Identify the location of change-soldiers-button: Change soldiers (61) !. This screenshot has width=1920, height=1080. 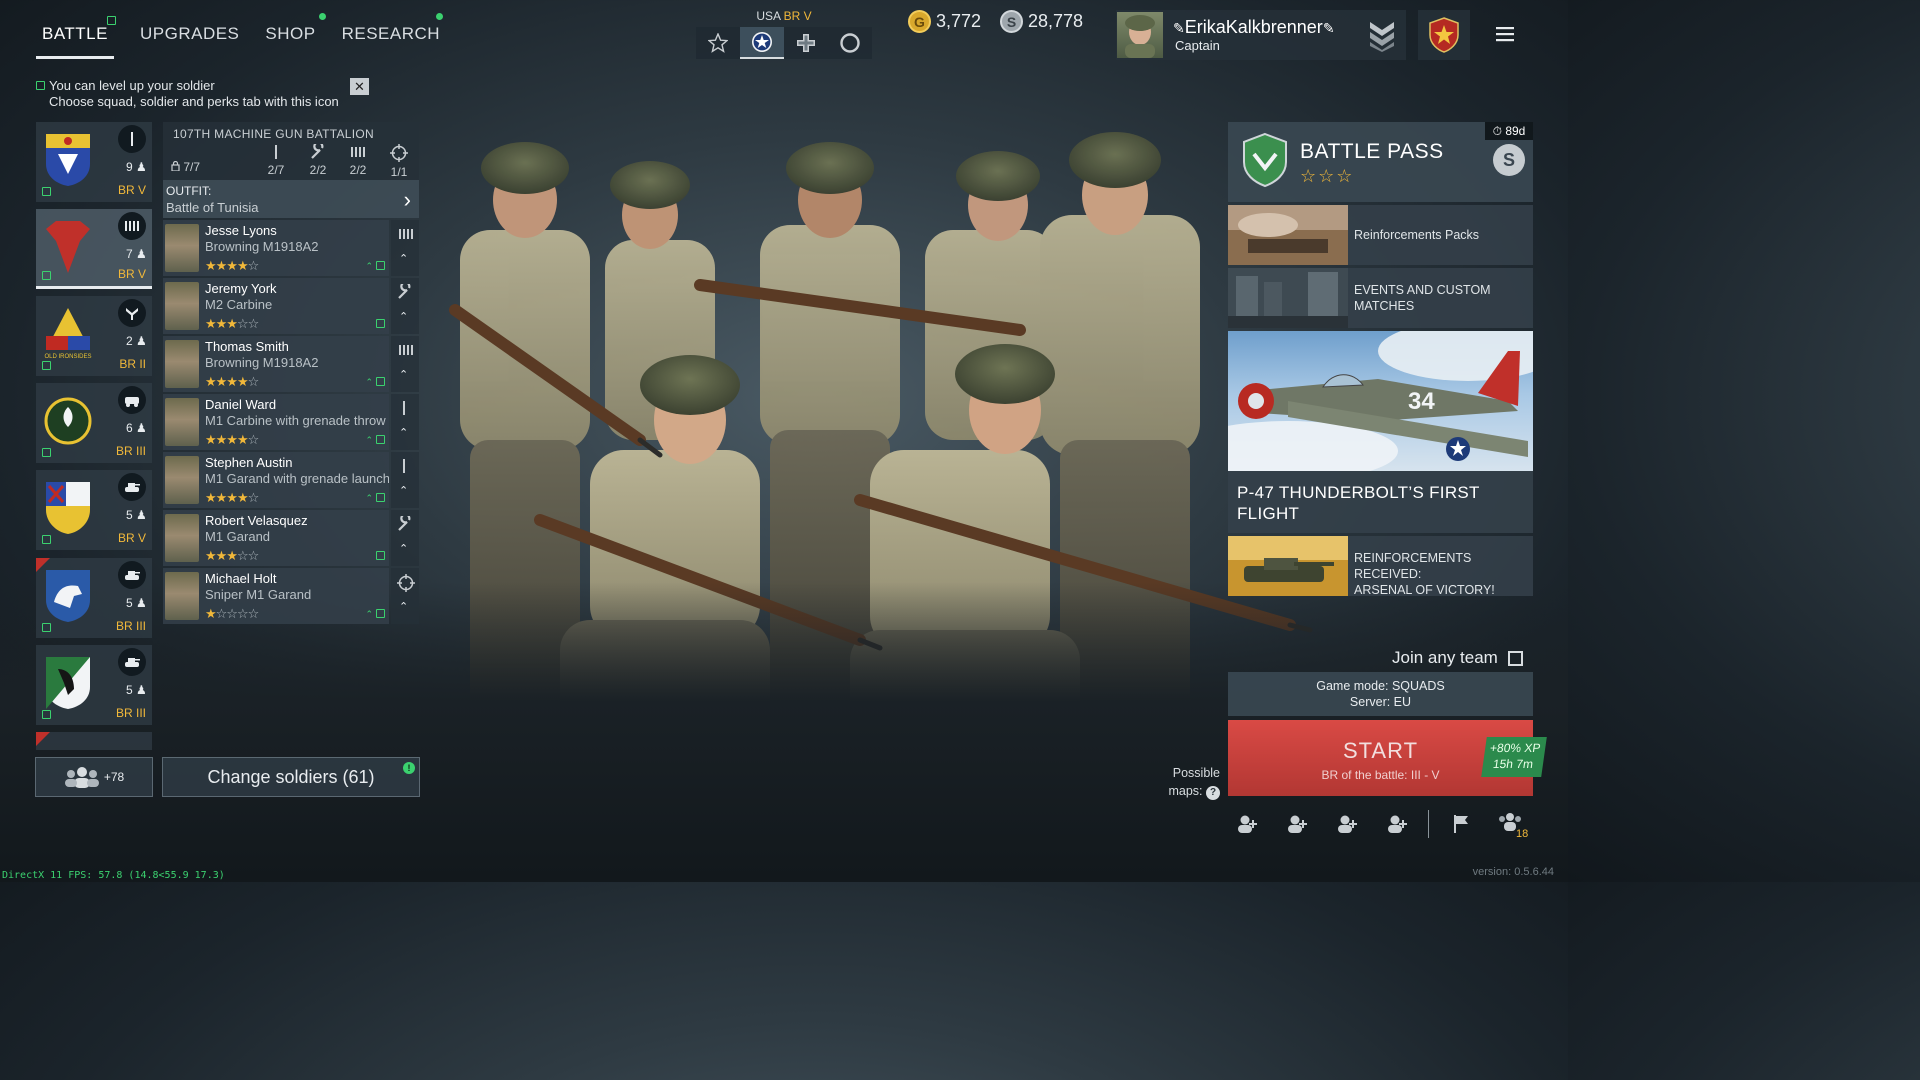
(291, 777).